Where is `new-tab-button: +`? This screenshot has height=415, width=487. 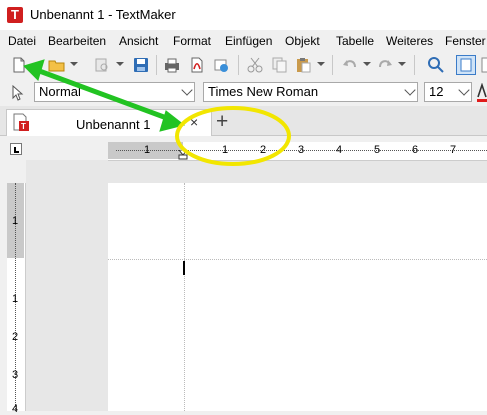 new-tab-button: + is located at coordinates (222, 122).